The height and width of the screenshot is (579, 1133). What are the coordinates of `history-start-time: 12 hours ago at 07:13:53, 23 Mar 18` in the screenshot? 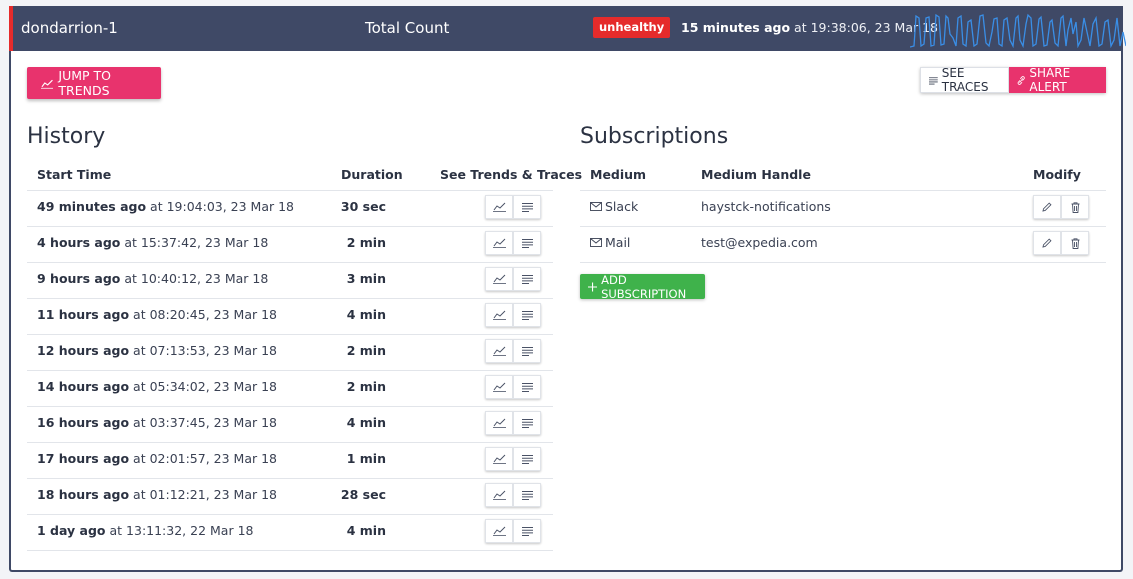 It's located at (157, 350).